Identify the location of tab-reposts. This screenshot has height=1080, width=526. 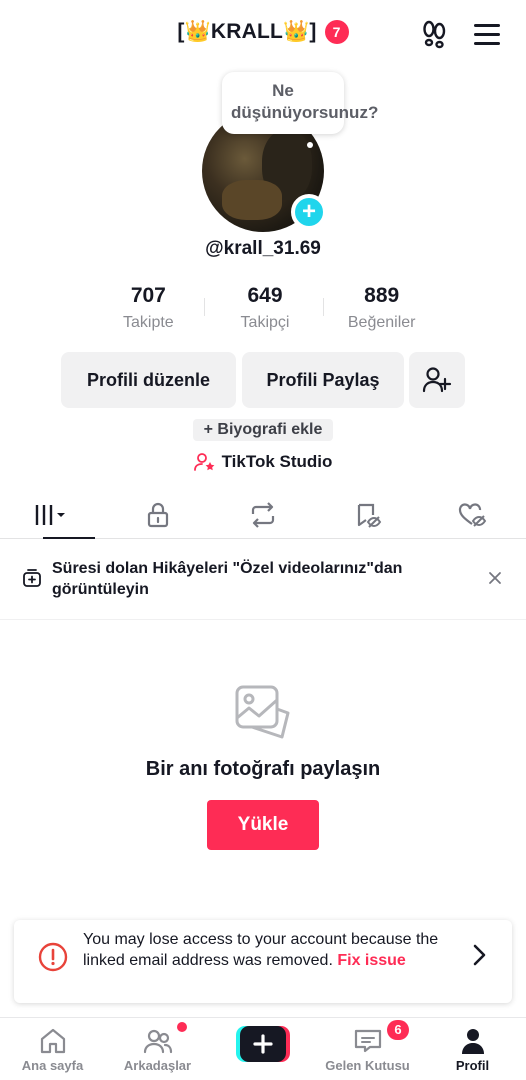
(262, 515).